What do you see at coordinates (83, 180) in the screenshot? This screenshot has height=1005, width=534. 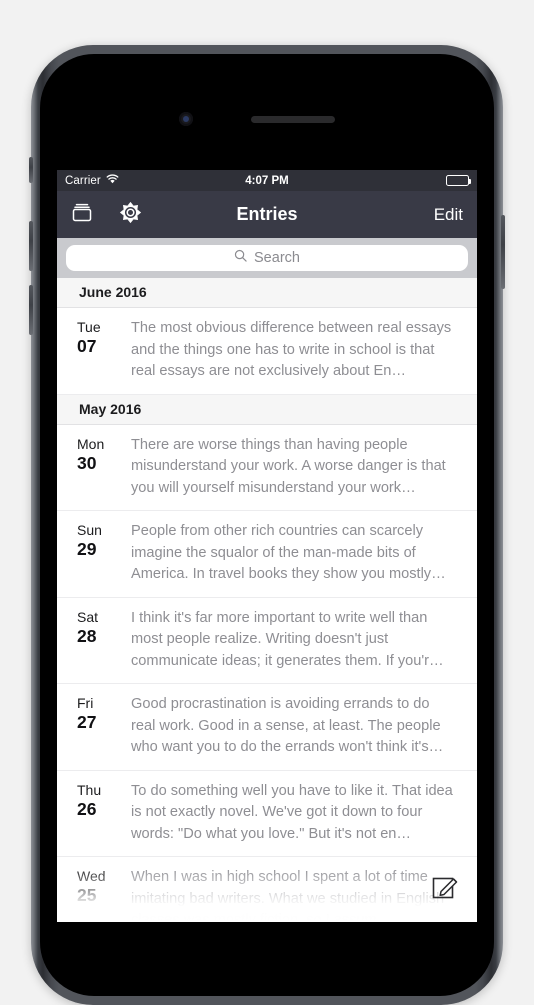 I see `carrier-label: Carrier` at bounding box center [83, 180].